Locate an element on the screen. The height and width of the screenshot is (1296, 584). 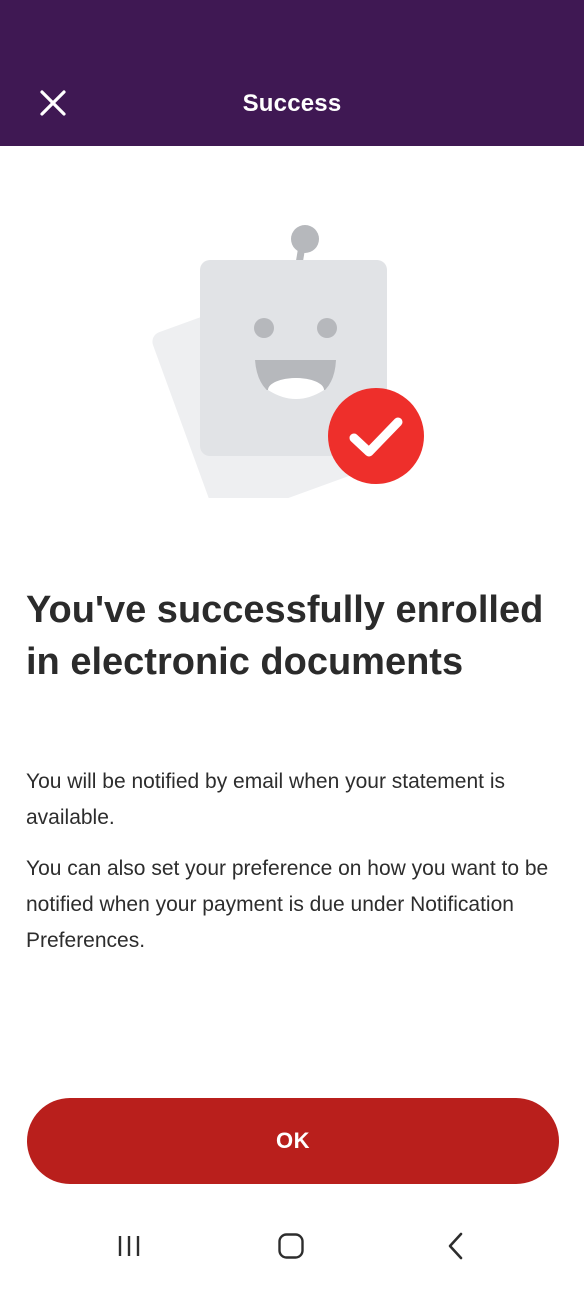
ok-button: OK is located at coordinates (293, 1141).